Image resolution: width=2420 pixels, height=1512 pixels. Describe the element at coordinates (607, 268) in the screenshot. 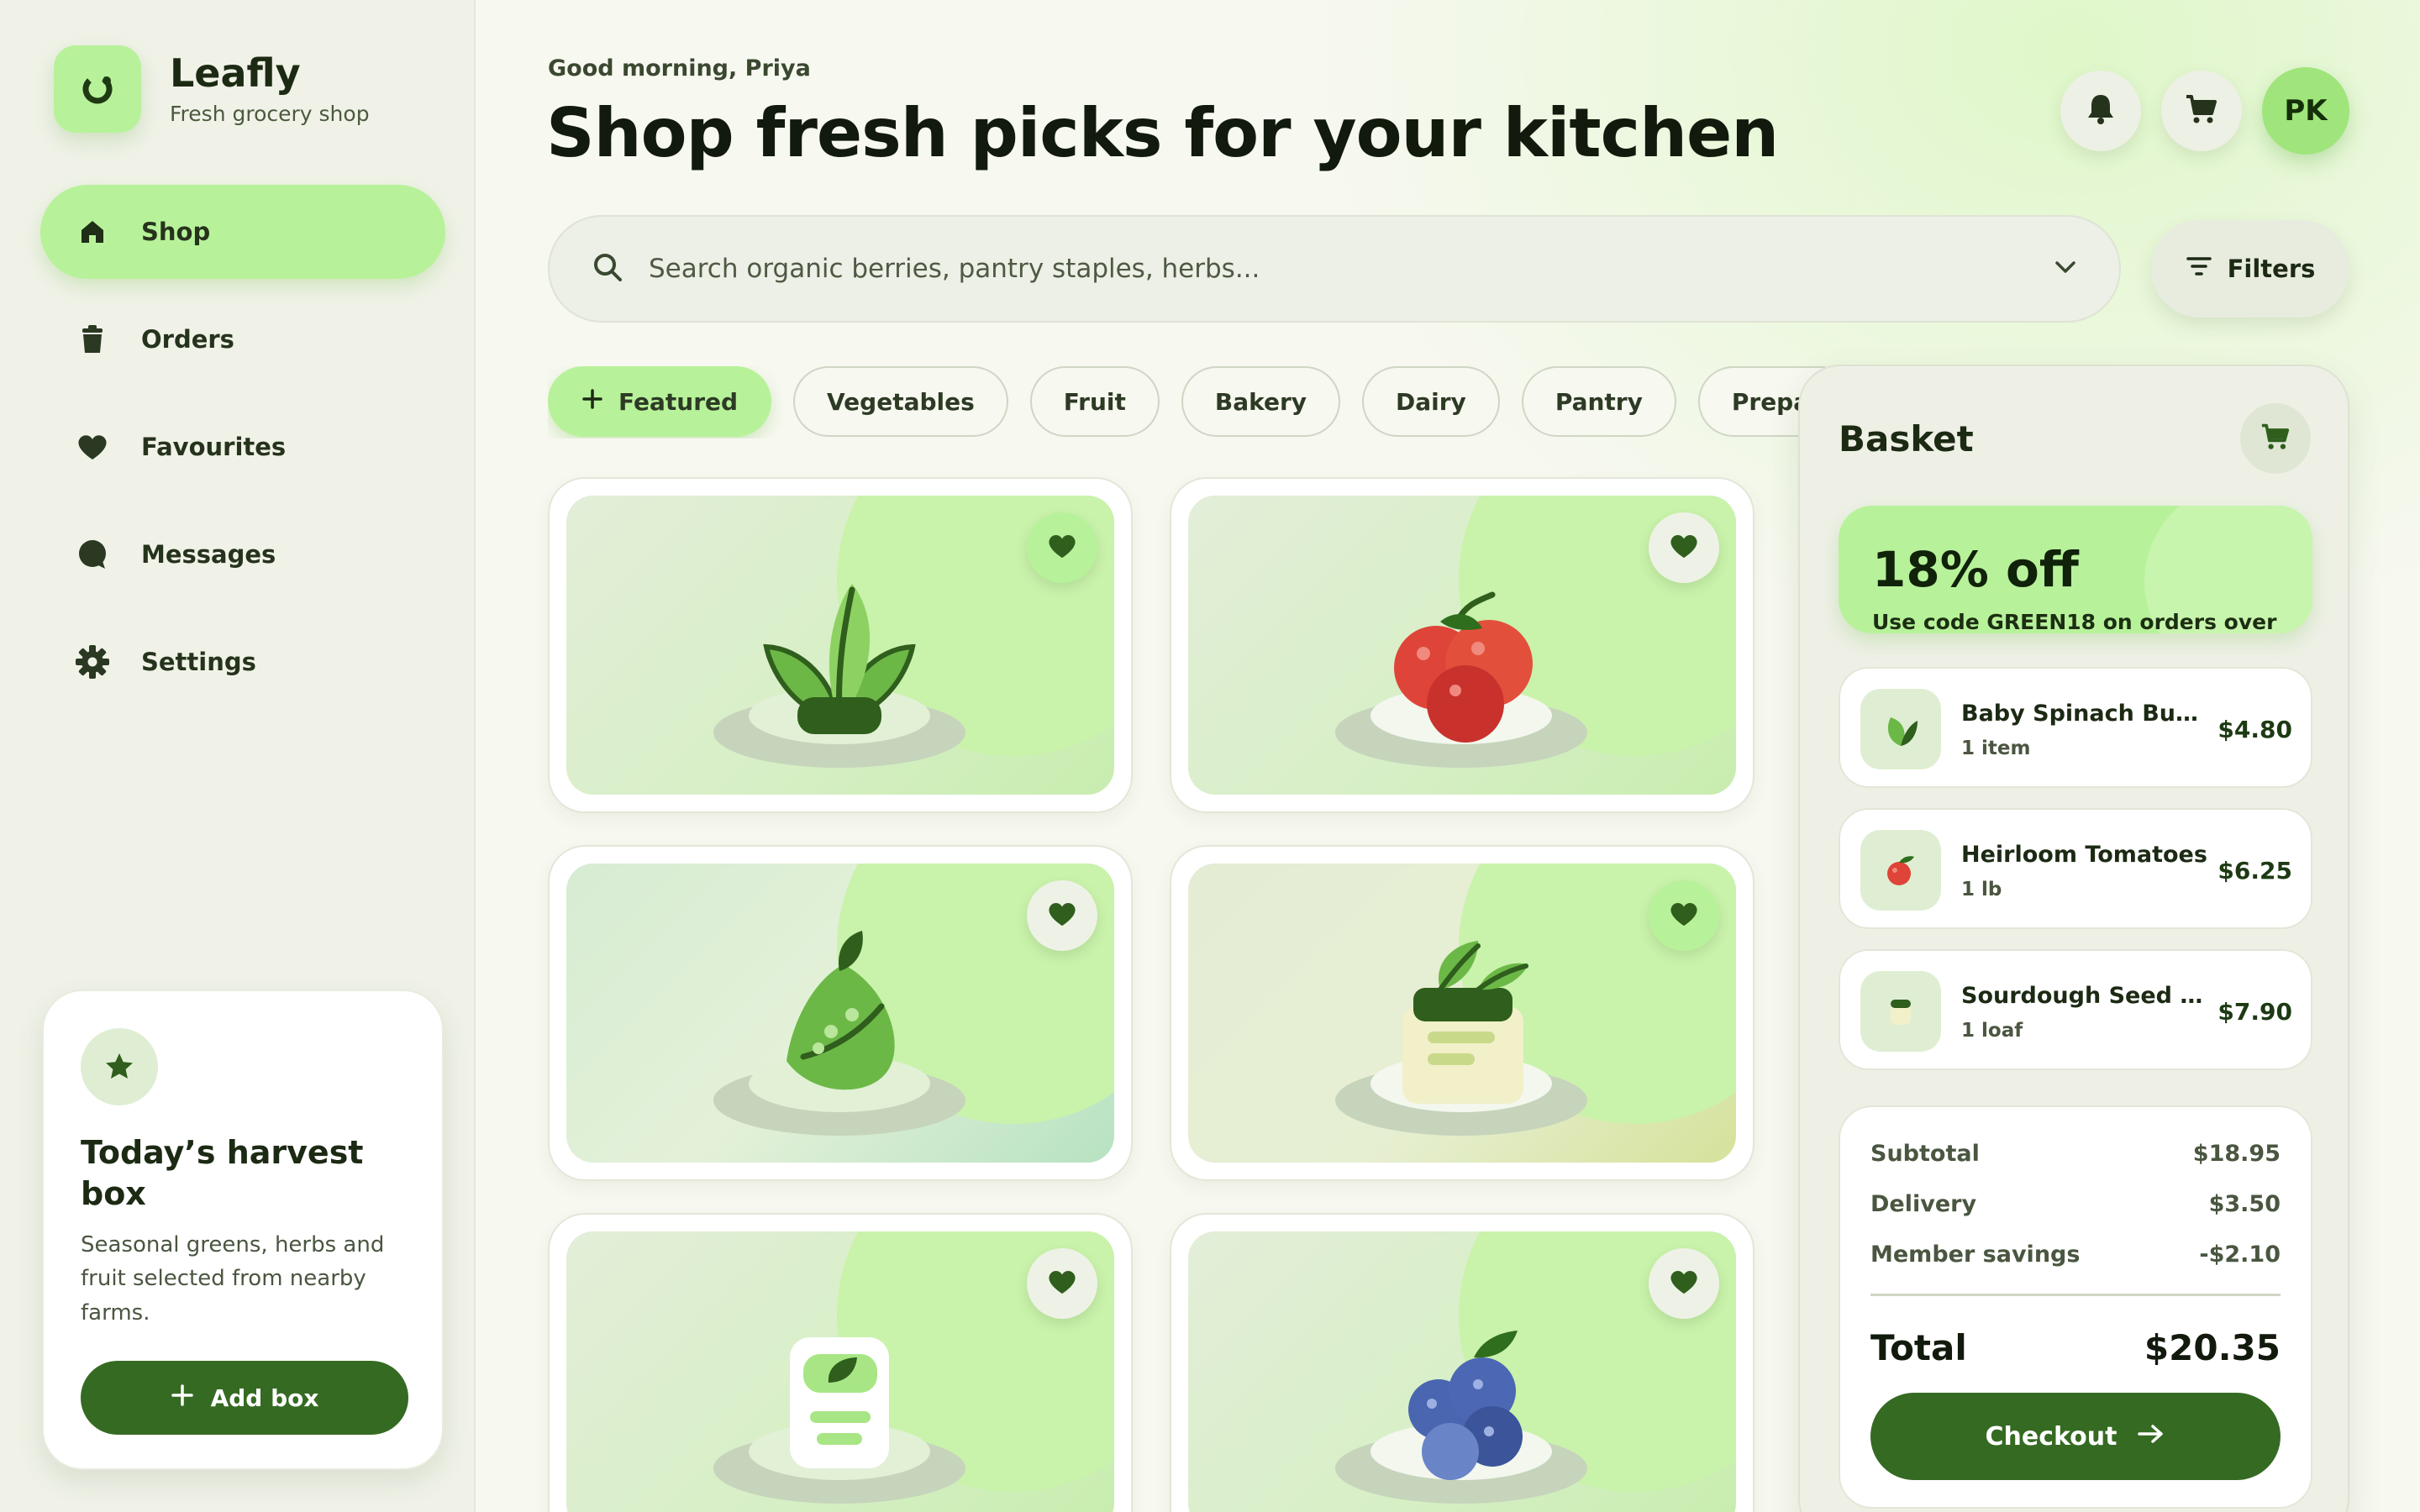

I see `search-icon` at that location.